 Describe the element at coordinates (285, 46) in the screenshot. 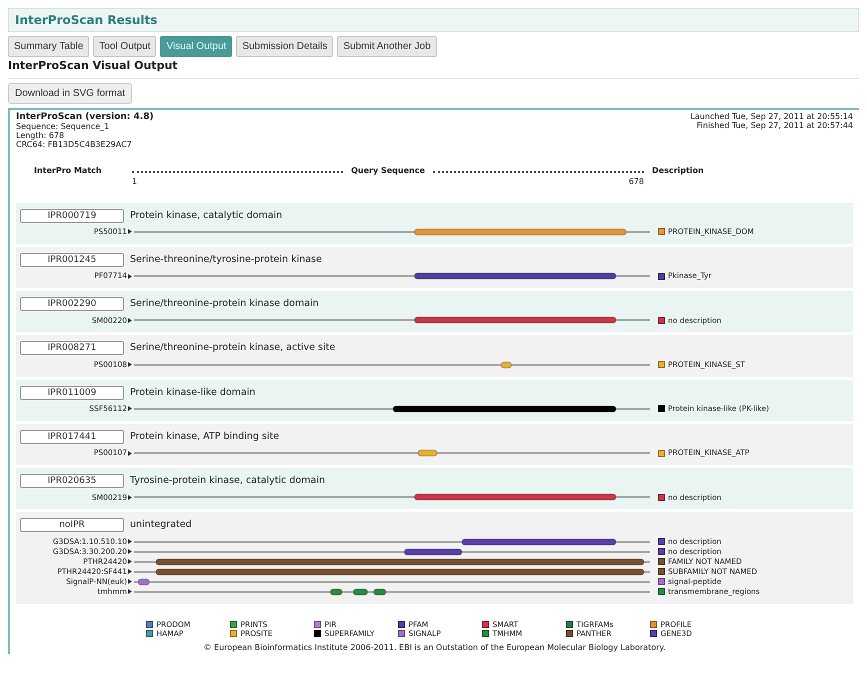

I see `tab: Submission Details` at that location.